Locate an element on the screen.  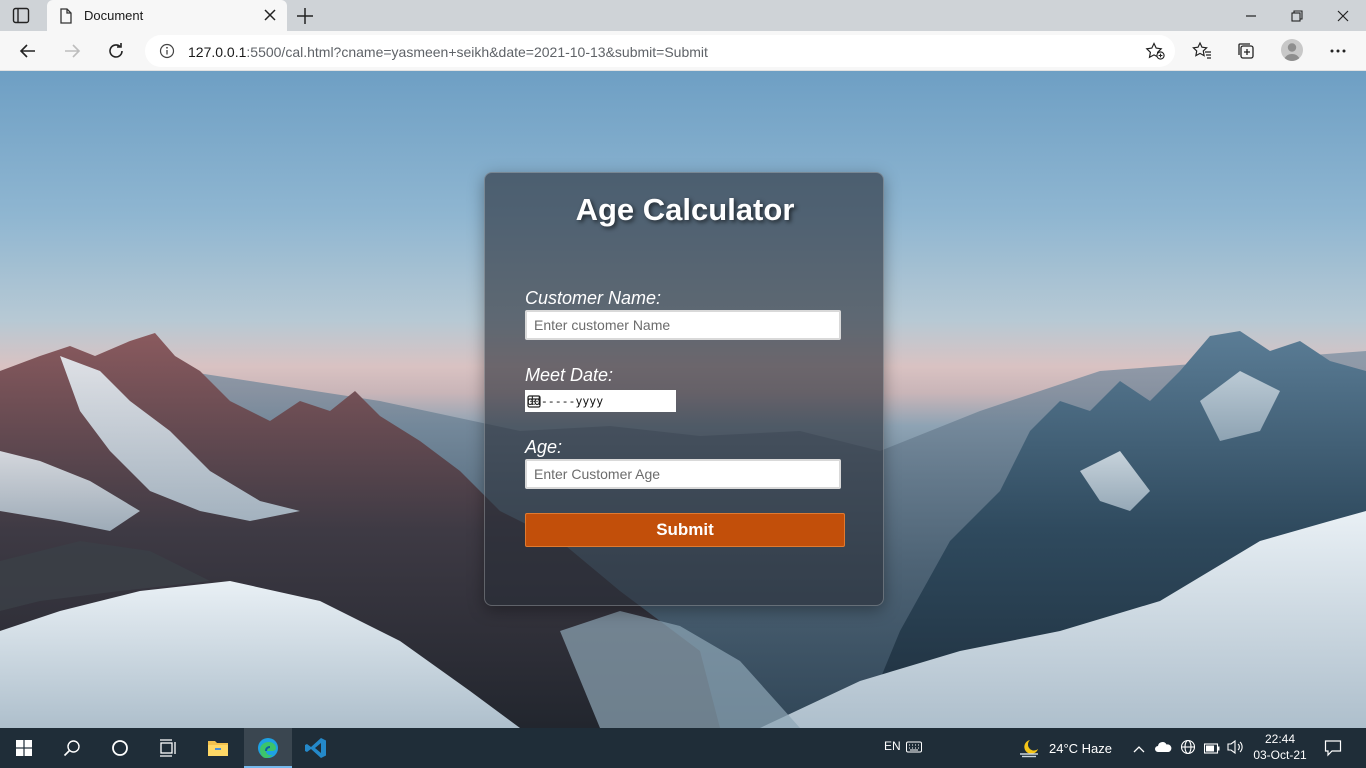
add-favorite-icon is located at coordinates (1155, 53).